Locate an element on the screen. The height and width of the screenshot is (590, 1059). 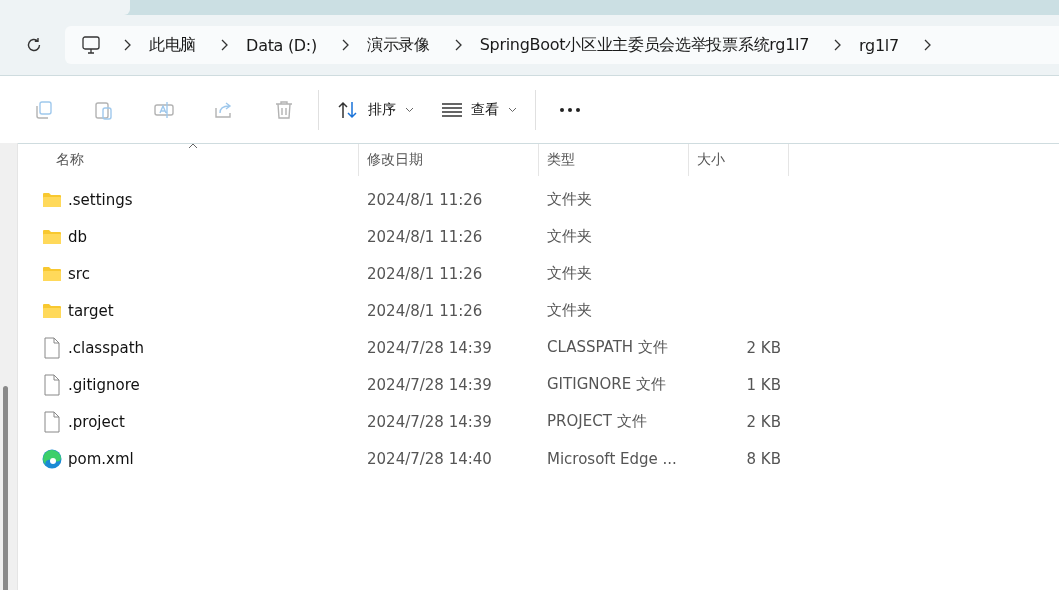
breadcrumb-item: 演示录像 is located at coordinates (398, 45).